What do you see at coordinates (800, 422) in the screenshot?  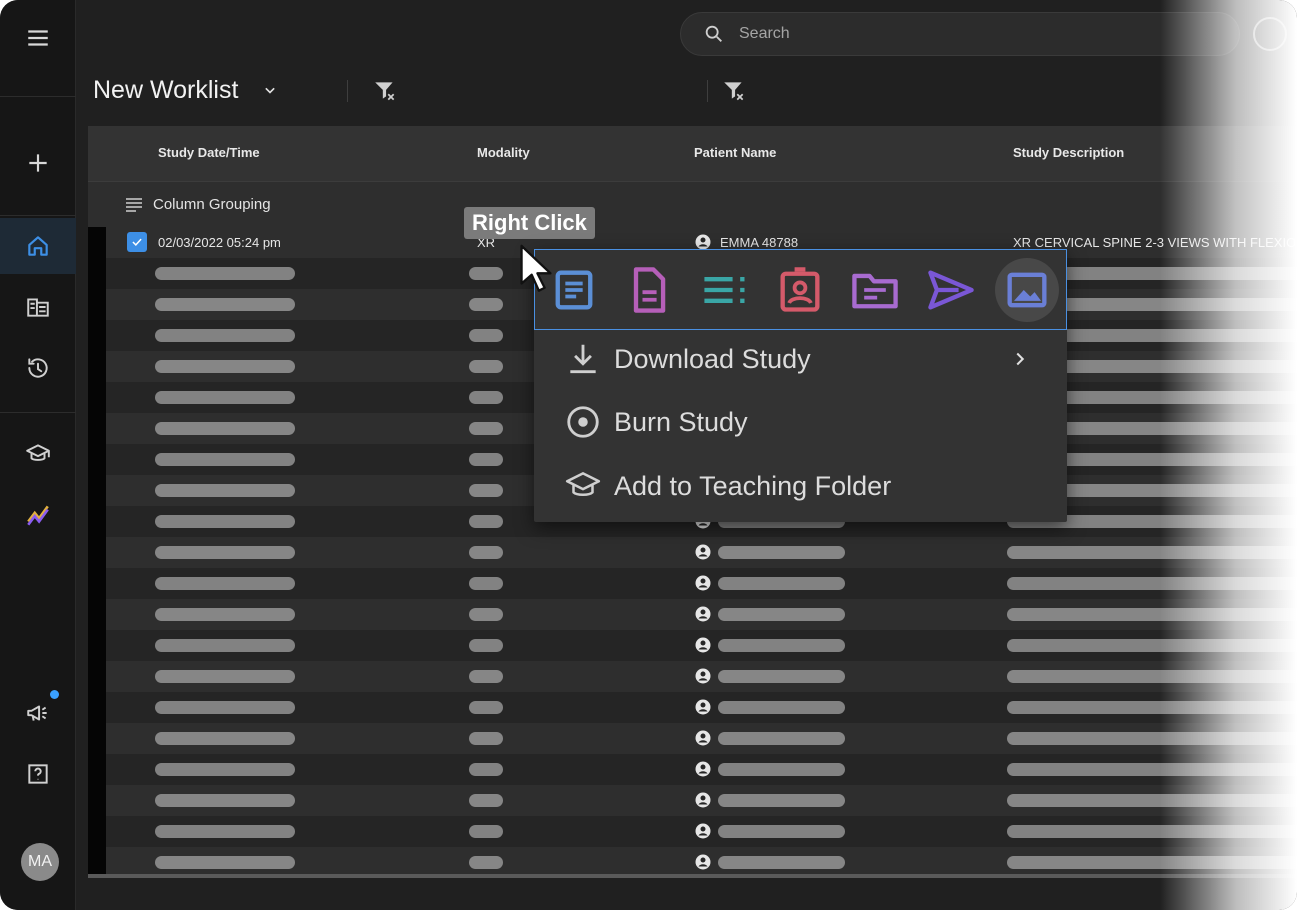 I see `menu-item-burn-study: Burn Study` at bounding box center [800, 422].